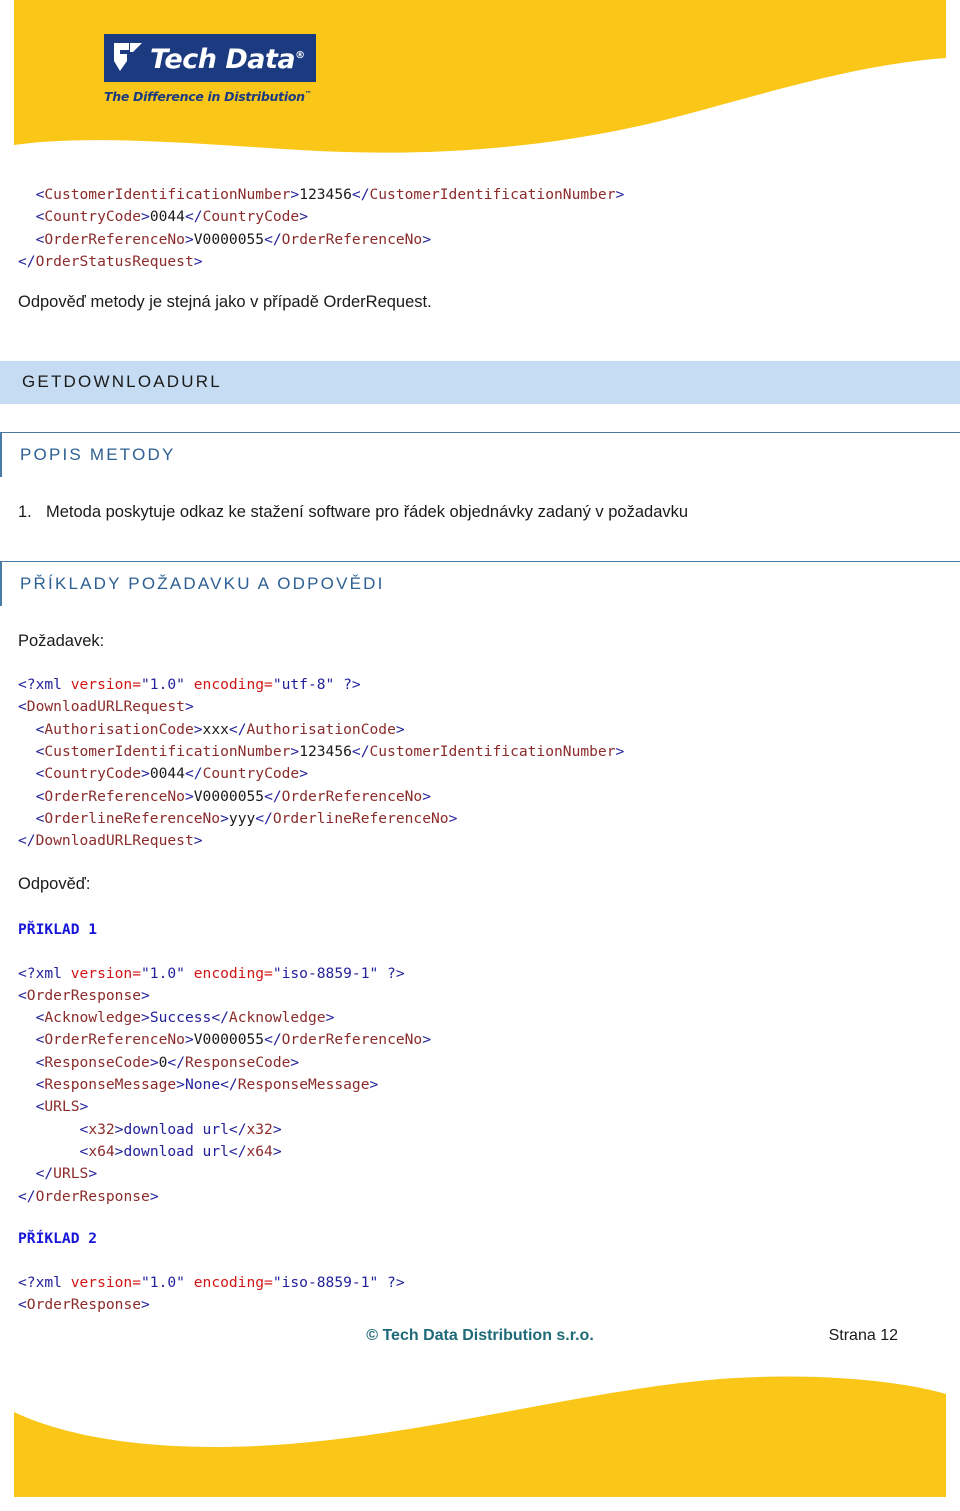  Describe the element at coordinates (242, 818) in the screenshot. I see `code-token: yyy` at that location.